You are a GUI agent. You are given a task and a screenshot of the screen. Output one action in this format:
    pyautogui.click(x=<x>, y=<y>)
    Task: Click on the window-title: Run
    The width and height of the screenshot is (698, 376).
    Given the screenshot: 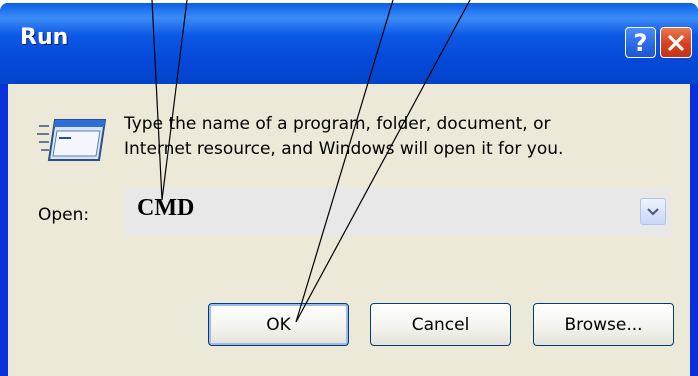 What is the action you would take?
    pyautogui.click(x=44, y=37)
    